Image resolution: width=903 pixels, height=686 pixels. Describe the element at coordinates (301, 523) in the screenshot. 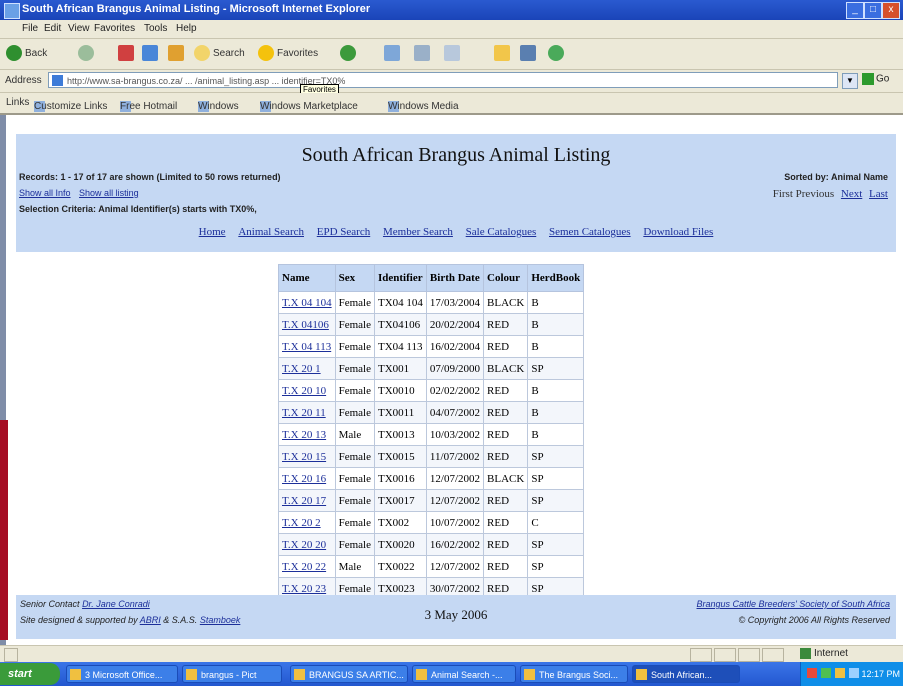

I see `animal-name-link: T.X 20 2` at that location.